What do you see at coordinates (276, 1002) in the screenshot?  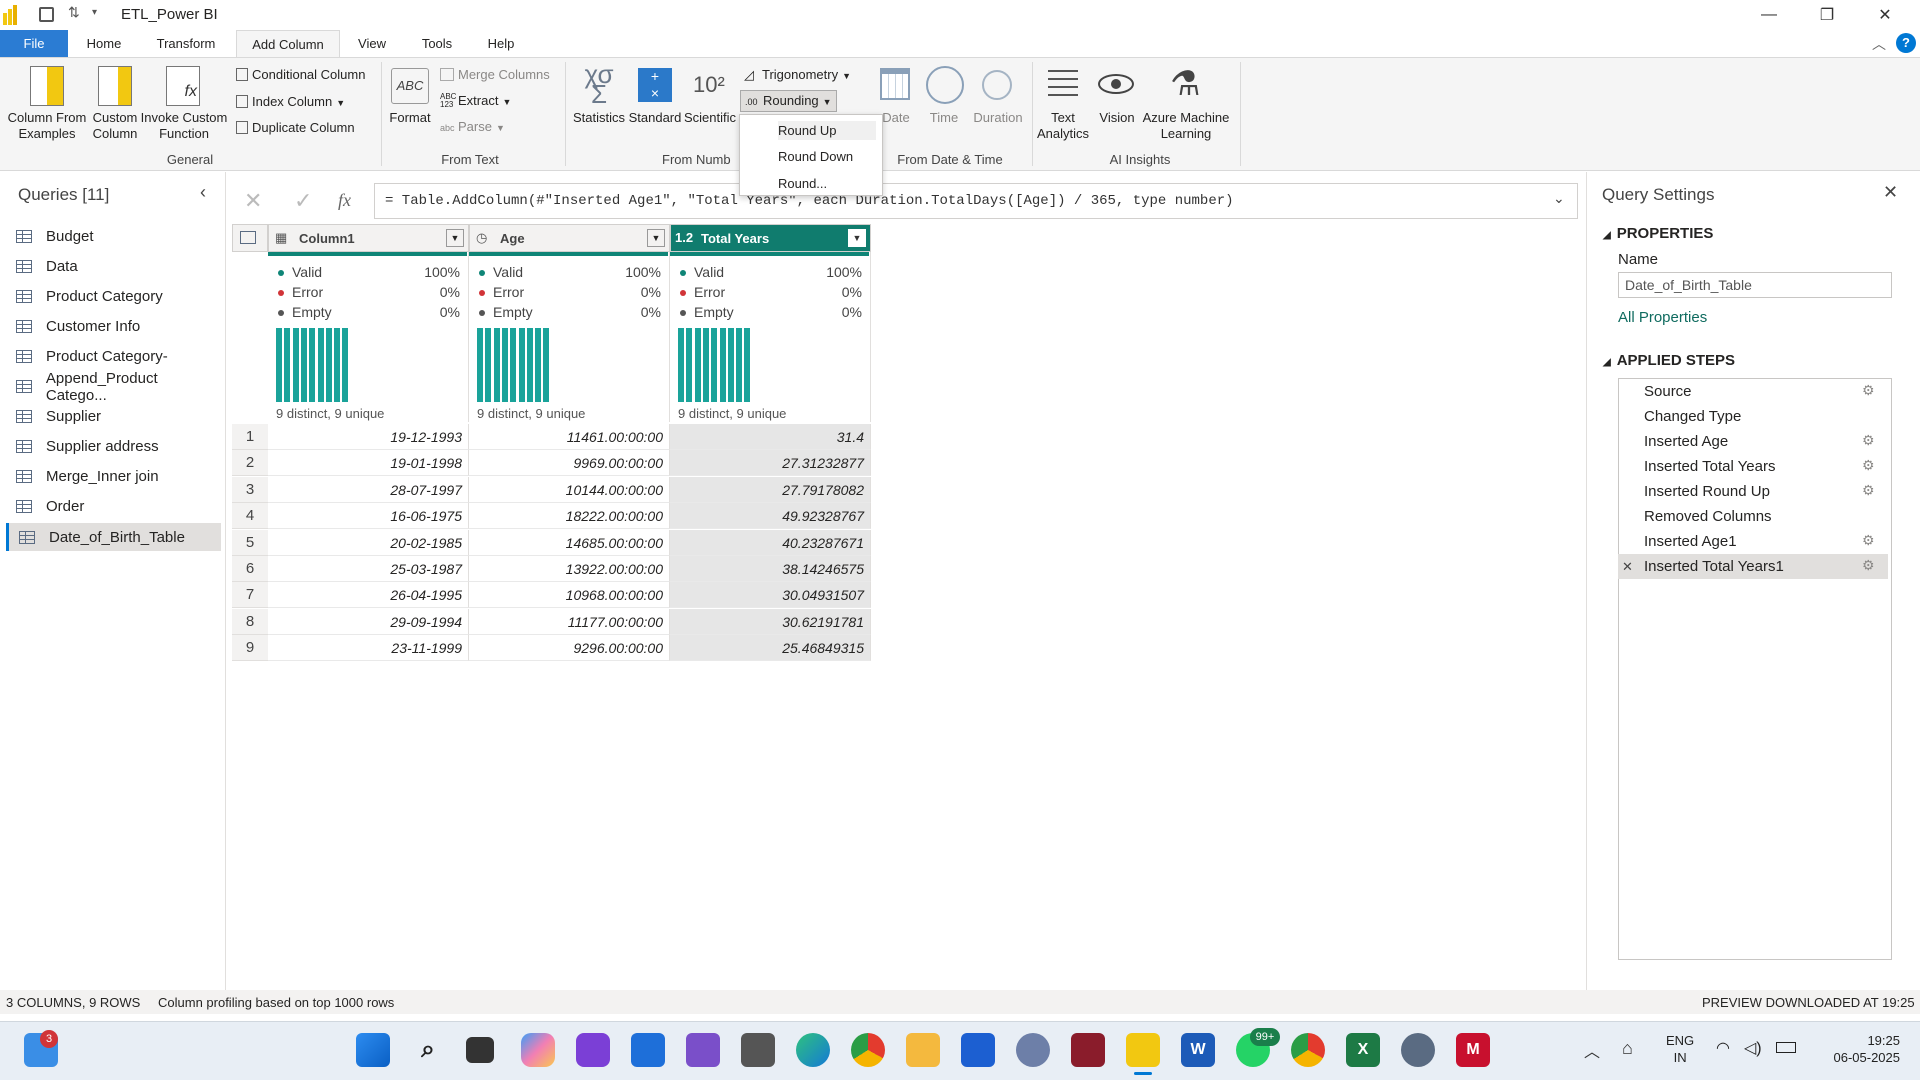 I see `status-profiling: Column profiling based on top 1000 rows` at bounding box center [276, 1002].